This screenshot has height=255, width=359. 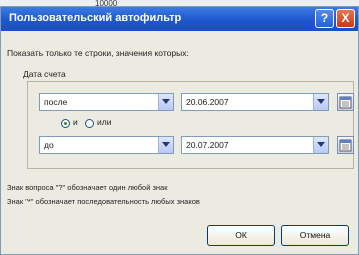 What do you see at coordinates (255, 102) in the screenshot?
I see `value1-select: 20.06.2007` at bounding box center [255, 102].